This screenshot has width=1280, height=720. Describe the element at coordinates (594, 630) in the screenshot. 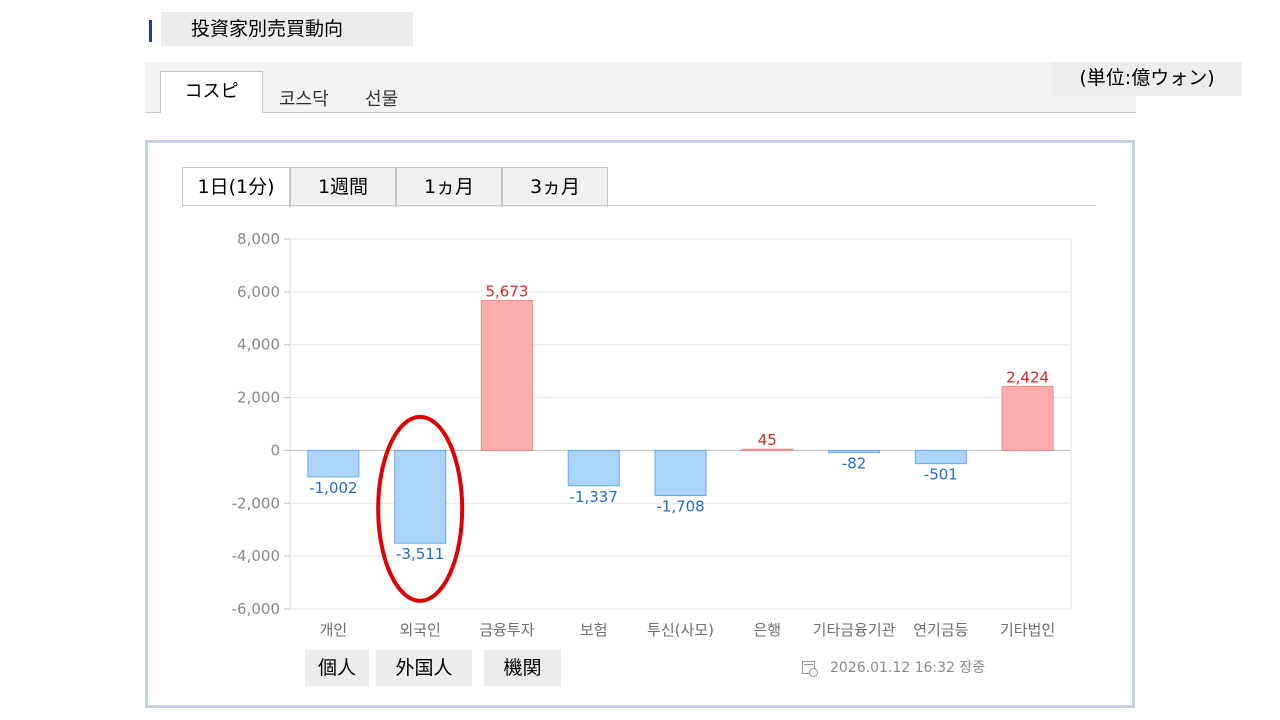

I see `x-category-label: 보험` at that location.